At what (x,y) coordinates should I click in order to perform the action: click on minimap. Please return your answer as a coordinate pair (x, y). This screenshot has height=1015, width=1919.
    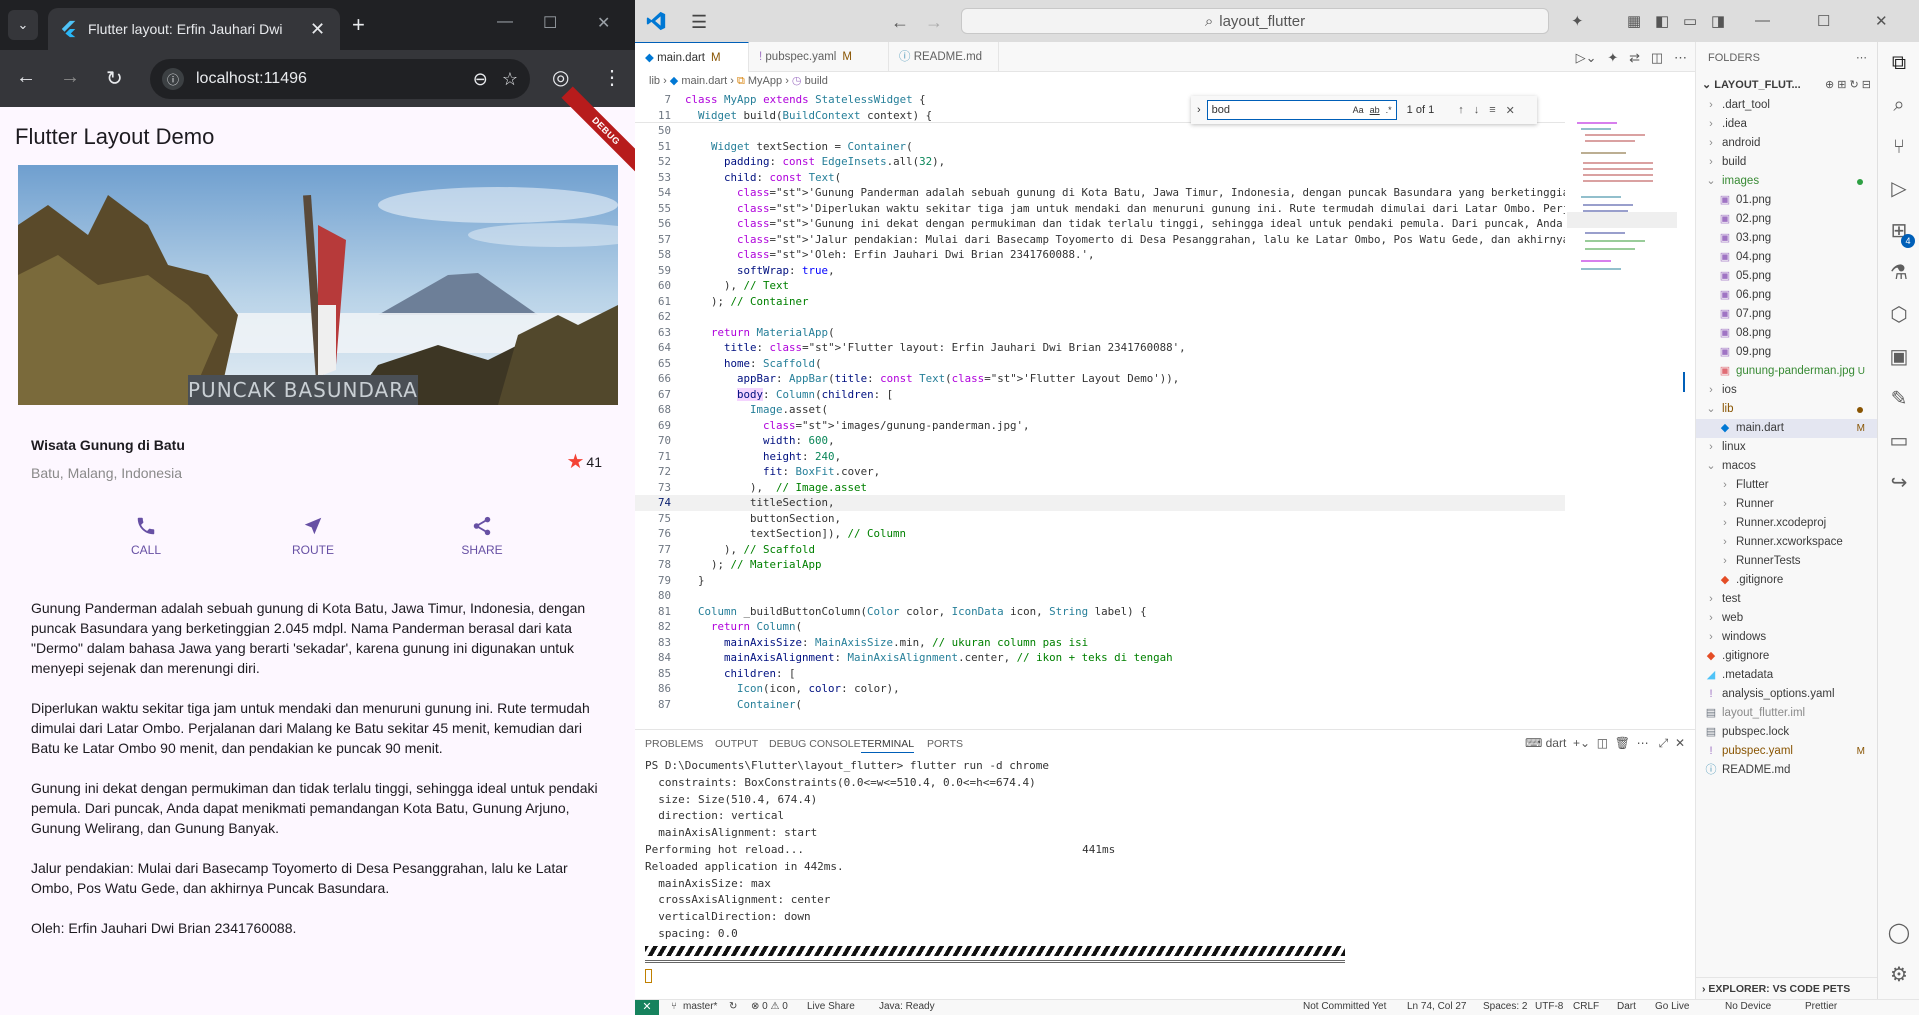
    Looking at the image, I should click on (1622, 410).